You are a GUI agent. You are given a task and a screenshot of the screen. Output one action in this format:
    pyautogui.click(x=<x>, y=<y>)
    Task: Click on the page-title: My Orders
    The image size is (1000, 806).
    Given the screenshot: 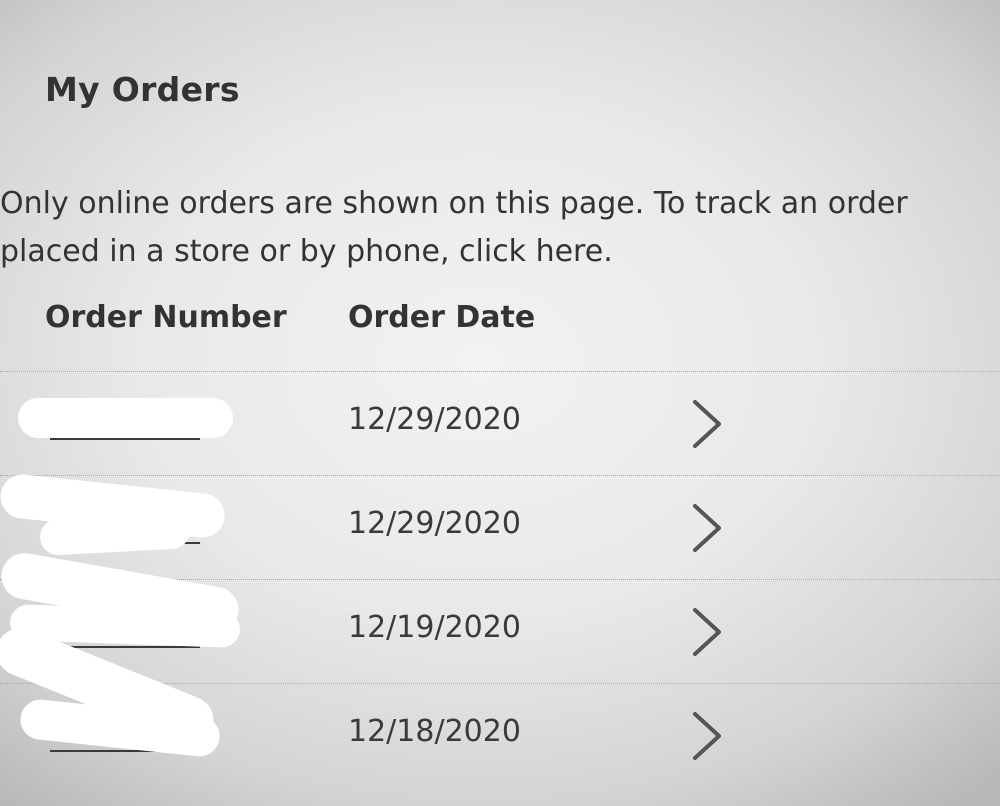 What is the action you would take?
    pyautogui.click(x=142, y=89)
    